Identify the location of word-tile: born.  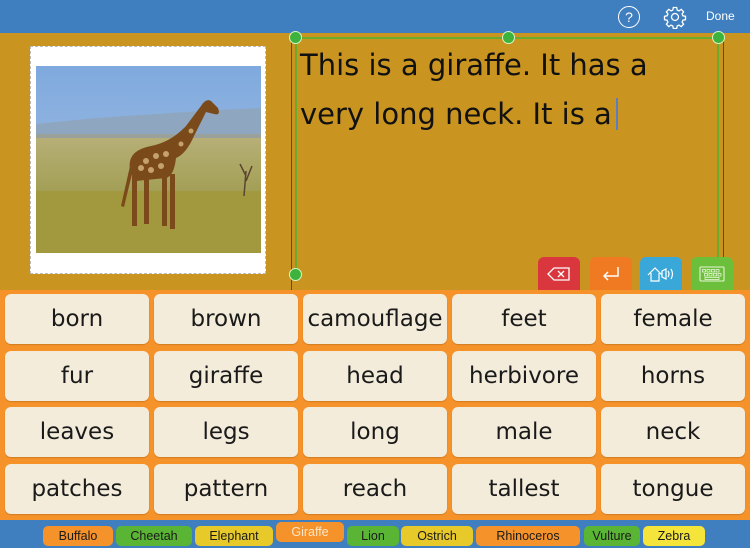
(77, 319).